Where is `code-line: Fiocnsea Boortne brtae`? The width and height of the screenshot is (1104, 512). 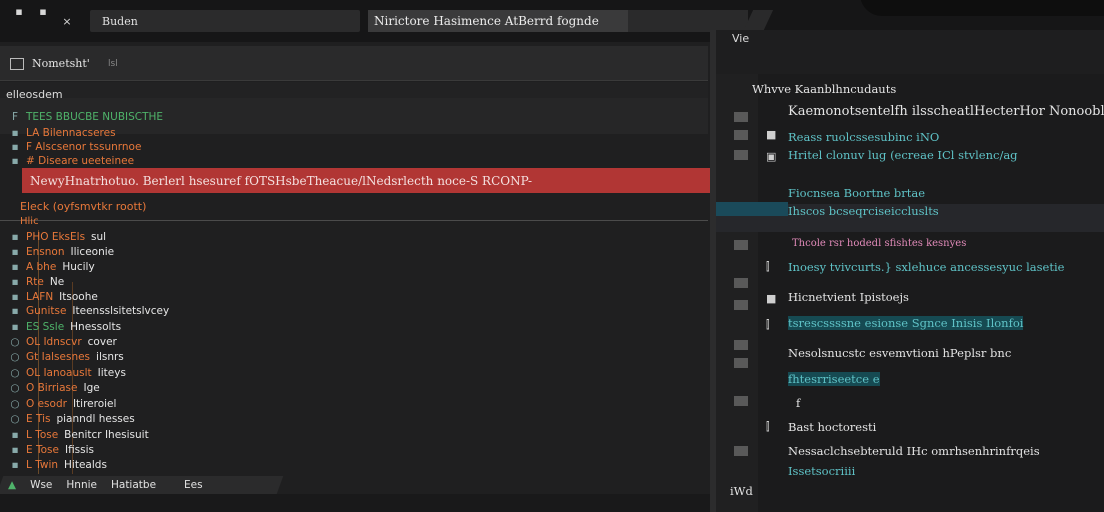 code-line: Fiocnsea Boortne brtae is located at coordinates (856, 193).